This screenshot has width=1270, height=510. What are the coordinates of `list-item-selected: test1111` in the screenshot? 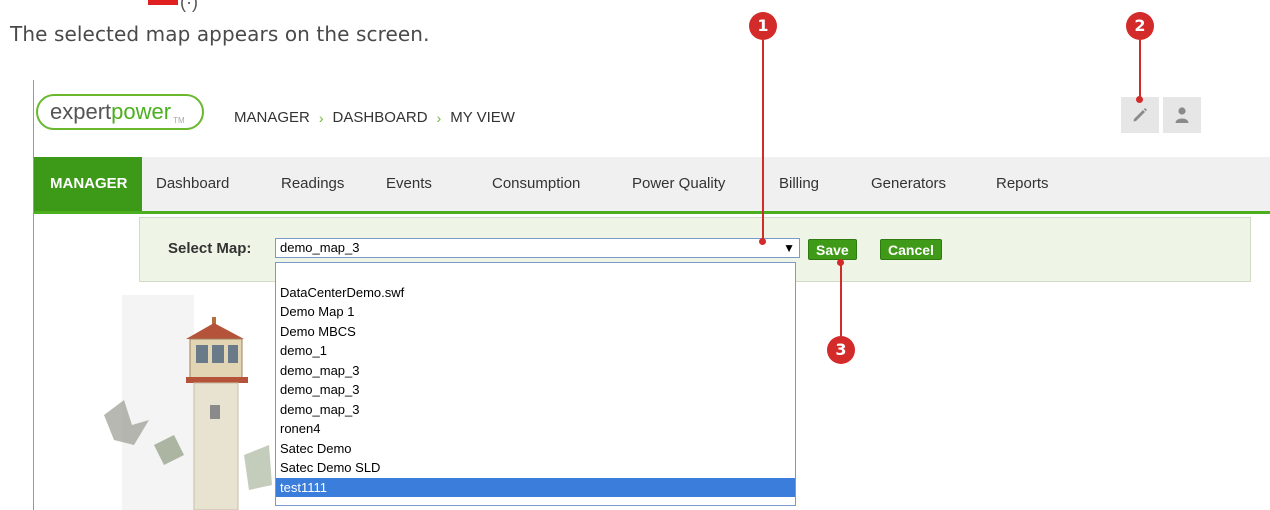 It's located at (535, 487).